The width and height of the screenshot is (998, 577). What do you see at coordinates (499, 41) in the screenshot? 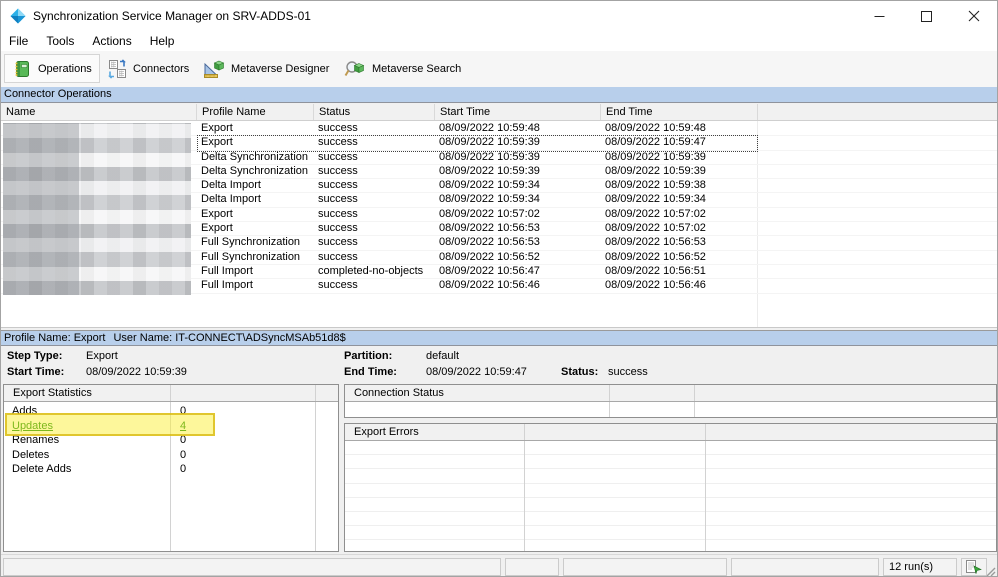
I see `menu-bar: File Tools Actions Help` at bounding box center [499, 41].